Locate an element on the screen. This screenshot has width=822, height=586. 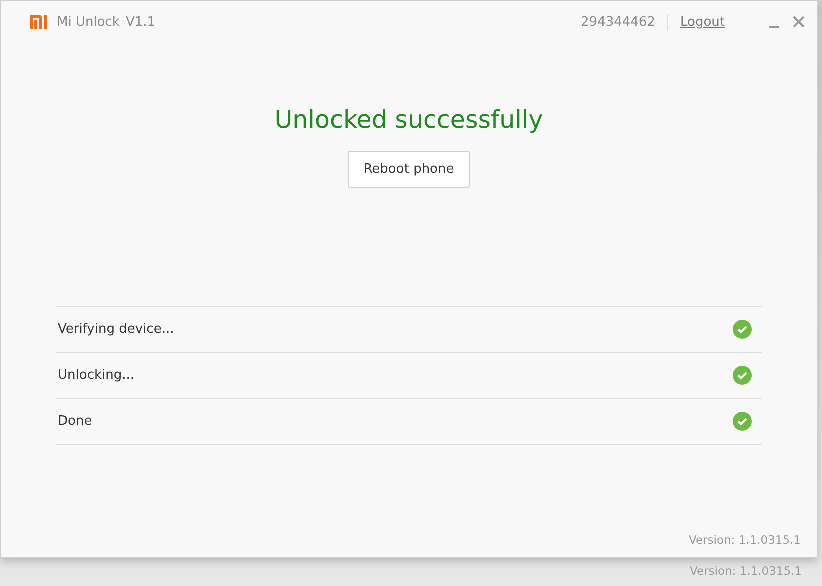
logout-link: Logout is located at coordinates (702, 22).